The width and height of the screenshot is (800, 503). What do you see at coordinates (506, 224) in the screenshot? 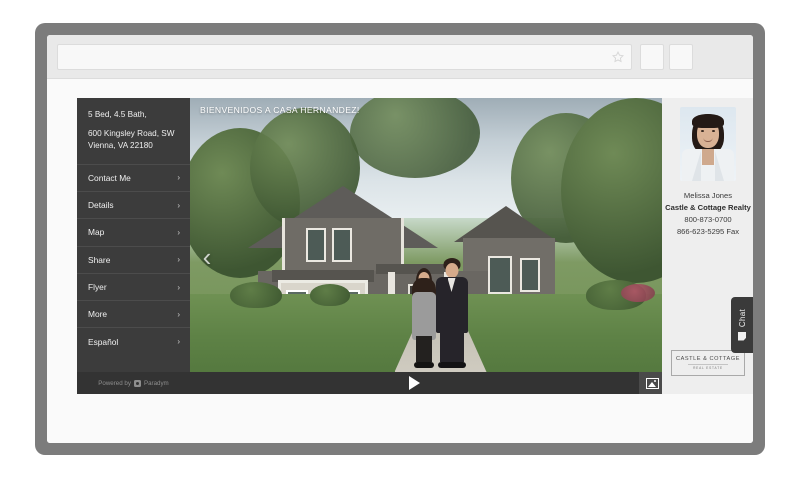
I see `house-roof-right` at bounding box center [506, 224].